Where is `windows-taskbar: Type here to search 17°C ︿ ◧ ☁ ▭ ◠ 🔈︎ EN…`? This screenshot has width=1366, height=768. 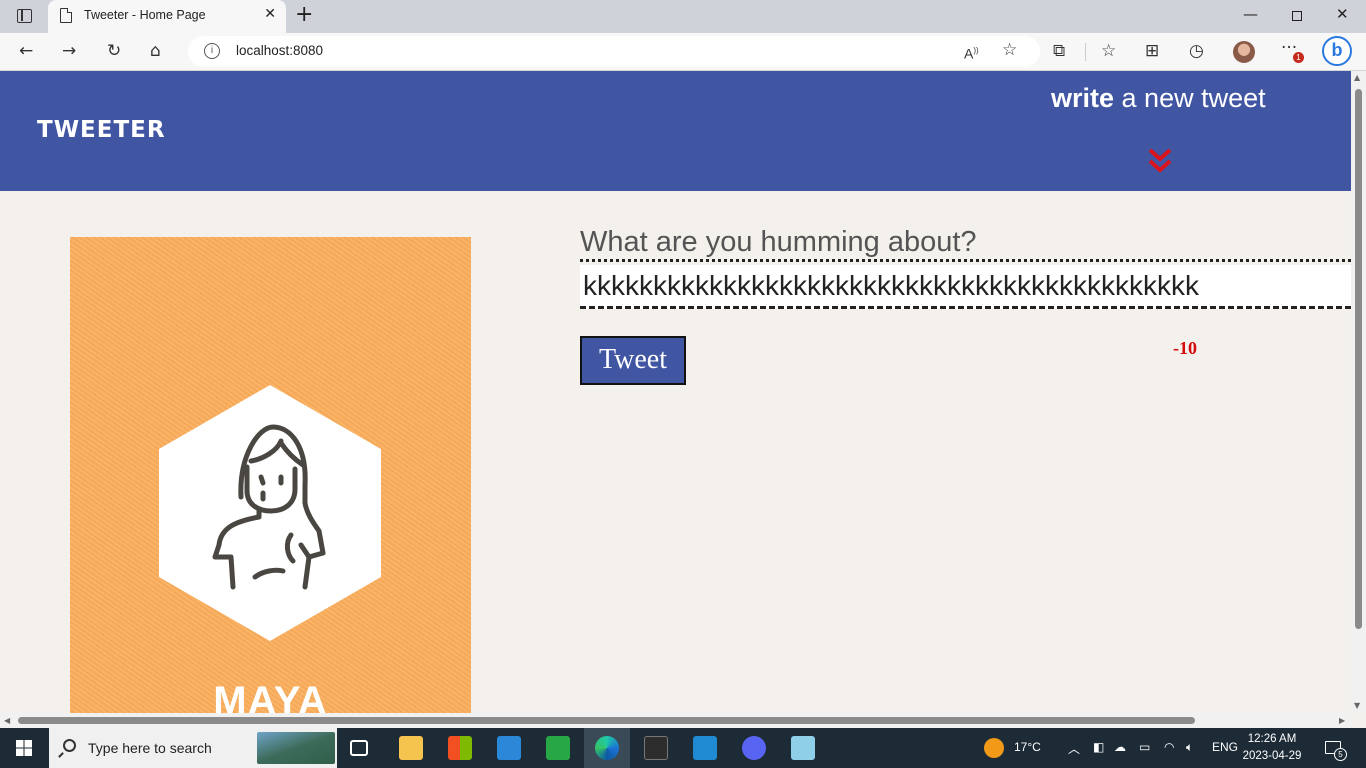
windows-taskbar: Type here to search 17°C ︿ ◧ ☁ ▭ ◠ 🔈︎ EN… is located at coordinates (683, 748).